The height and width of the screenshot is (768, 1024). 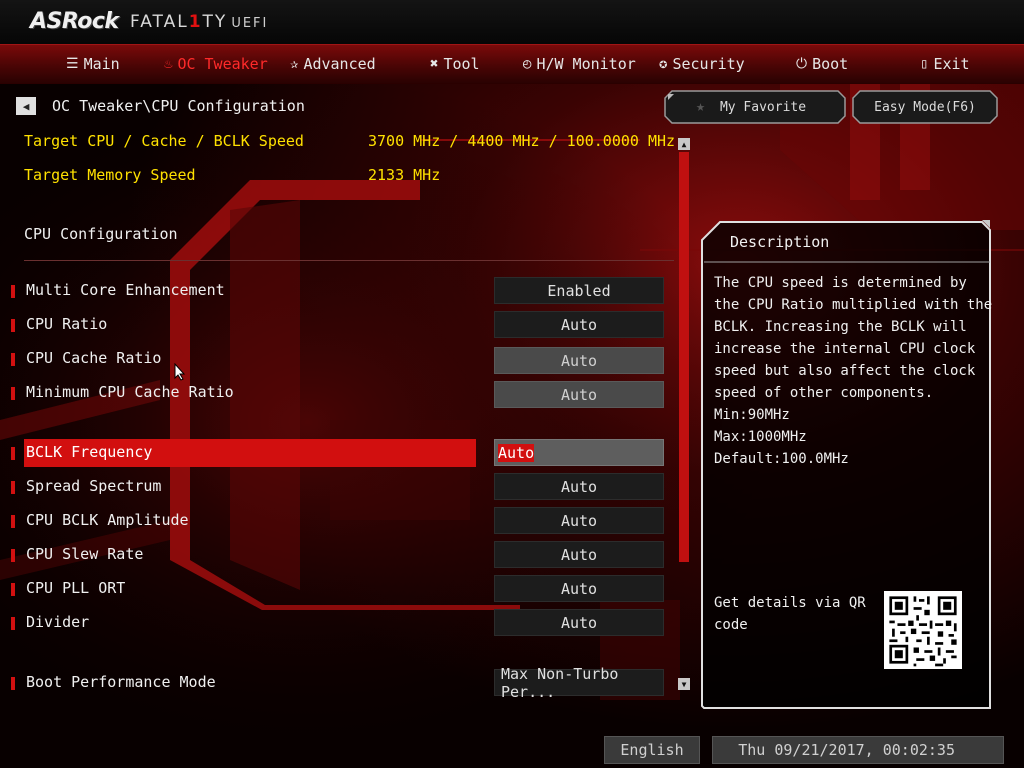 What do you see at coordinates (164, 141) in the screenshot?
I see `target-cpu-label: Target CPU / Cache / BCLK Speed` at bounding box center [164, 141].